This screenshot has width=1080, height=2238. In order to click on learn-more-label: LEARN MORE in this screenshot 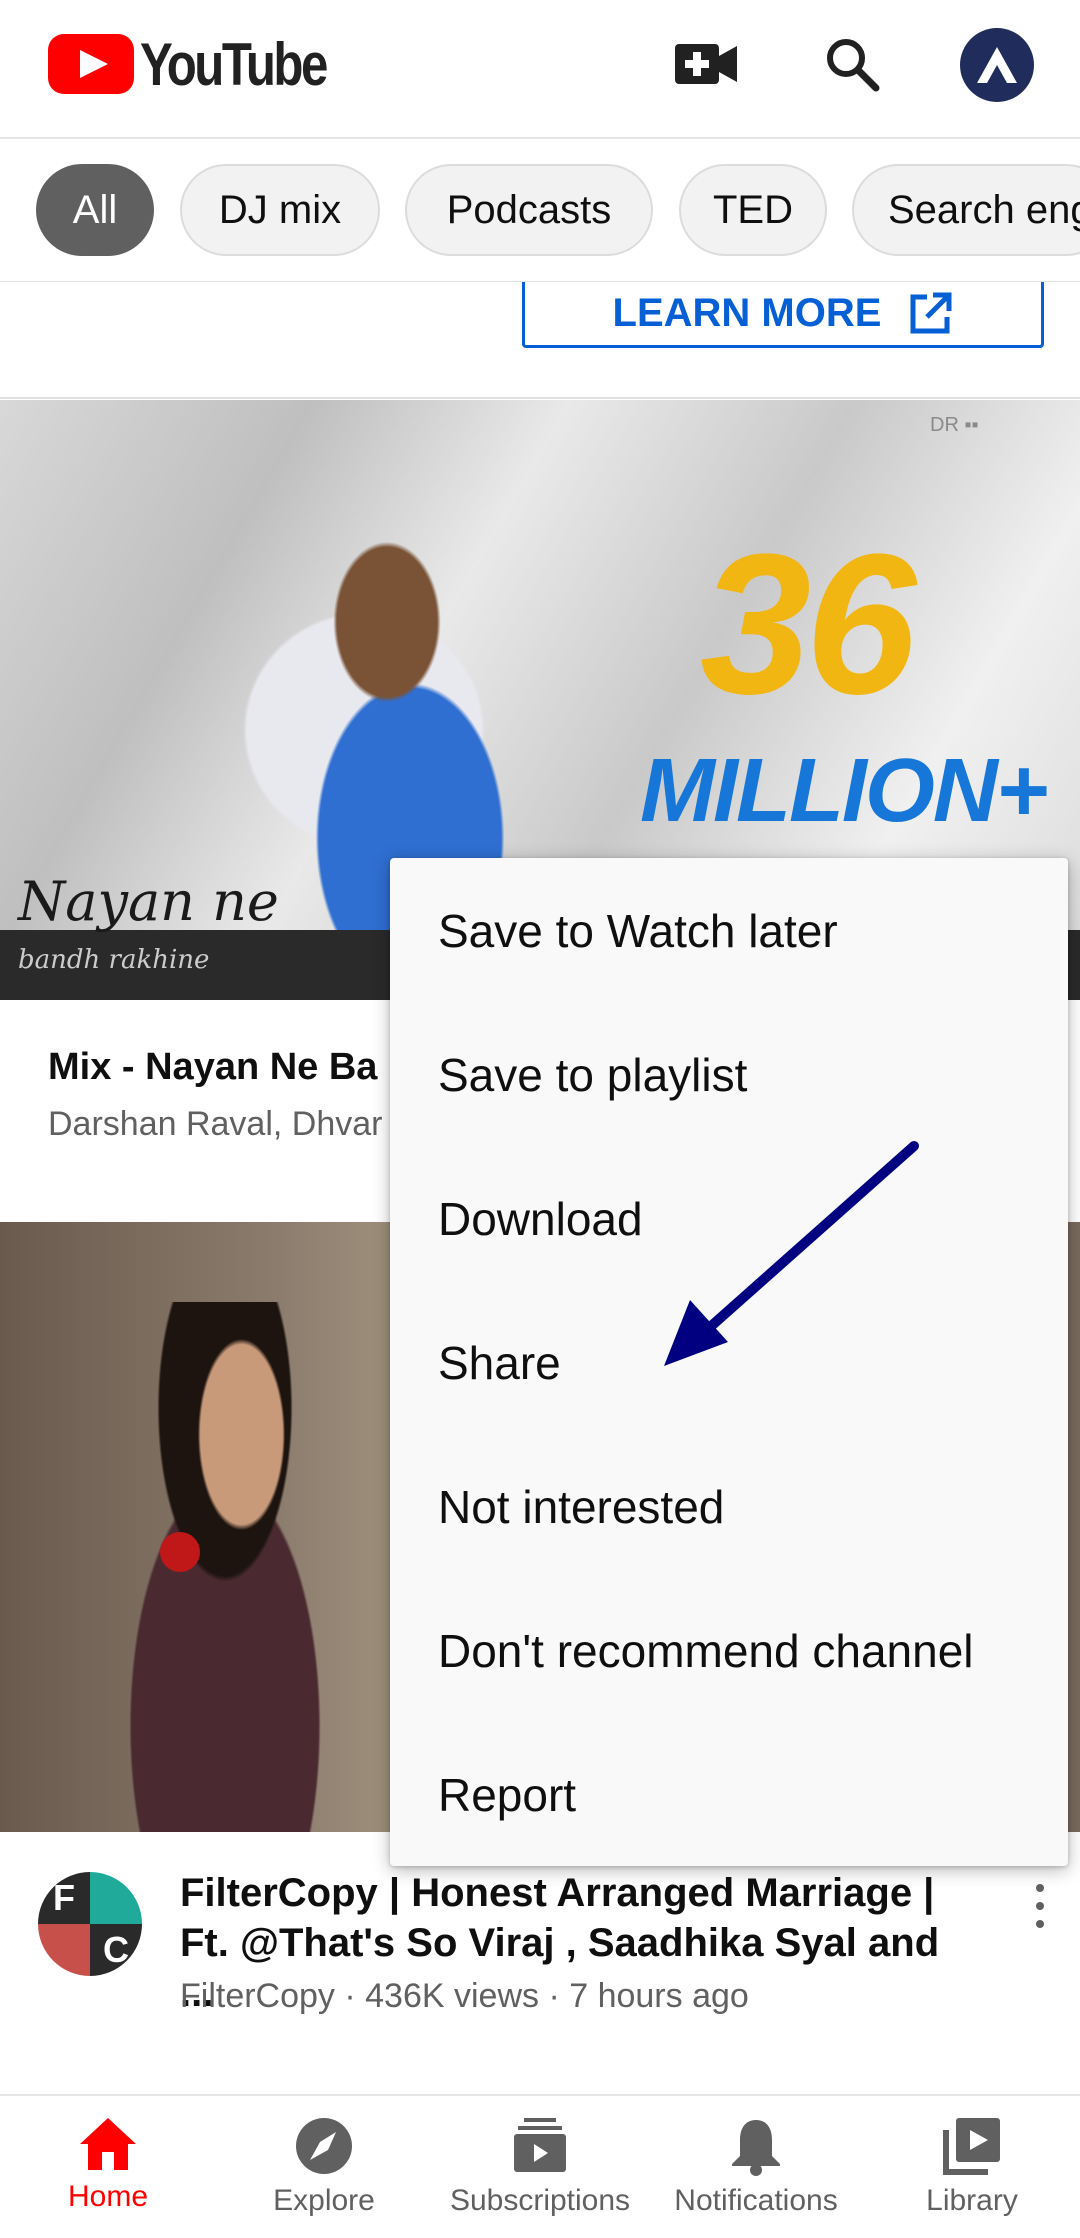, I will do `click(747, 313)`.